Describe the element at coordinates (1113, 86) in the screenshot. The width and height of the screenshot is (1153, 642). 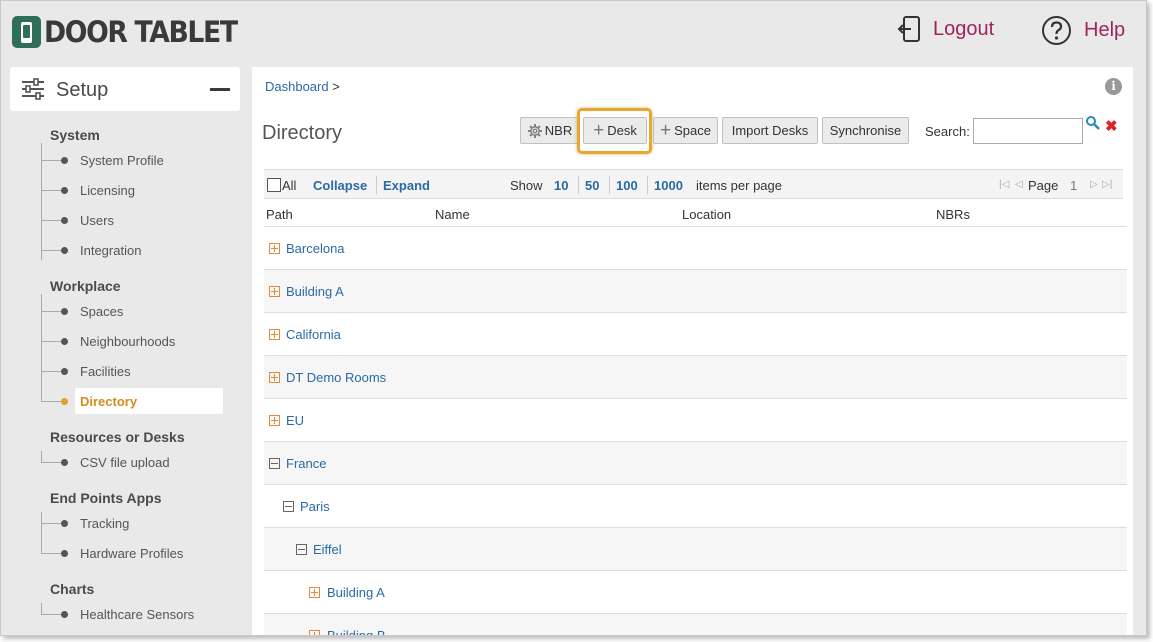
I see `info-icon: i` at that location.